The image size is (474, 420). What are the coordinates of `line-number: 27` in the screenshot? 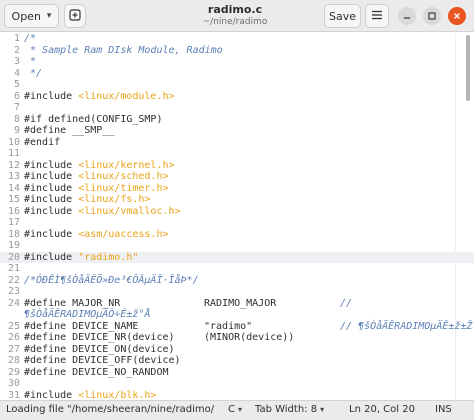 It's located at (13, 349).